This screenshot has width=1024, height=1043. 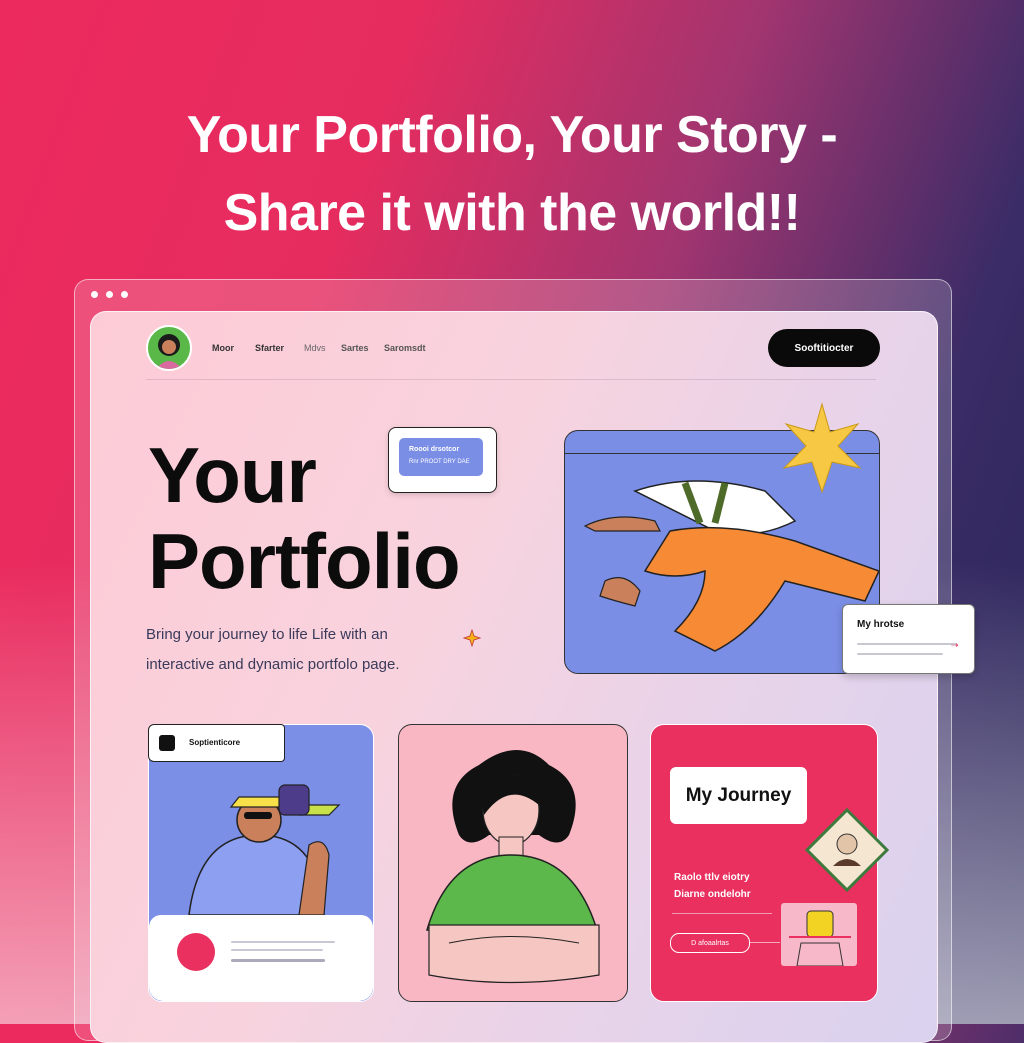 I want to click on avatar-illustration, so click(x=169, y=351).